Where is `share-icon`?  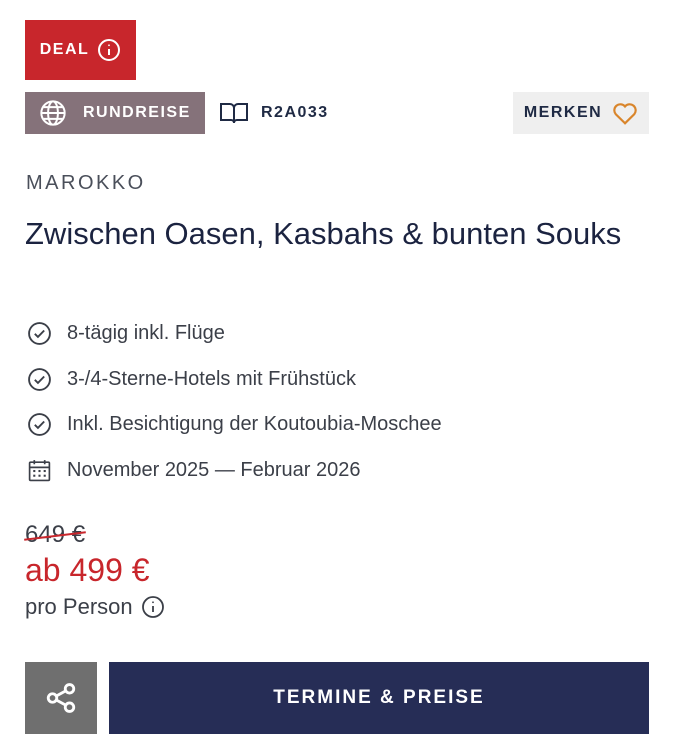
share-icon is located at coordinates (61, 698).